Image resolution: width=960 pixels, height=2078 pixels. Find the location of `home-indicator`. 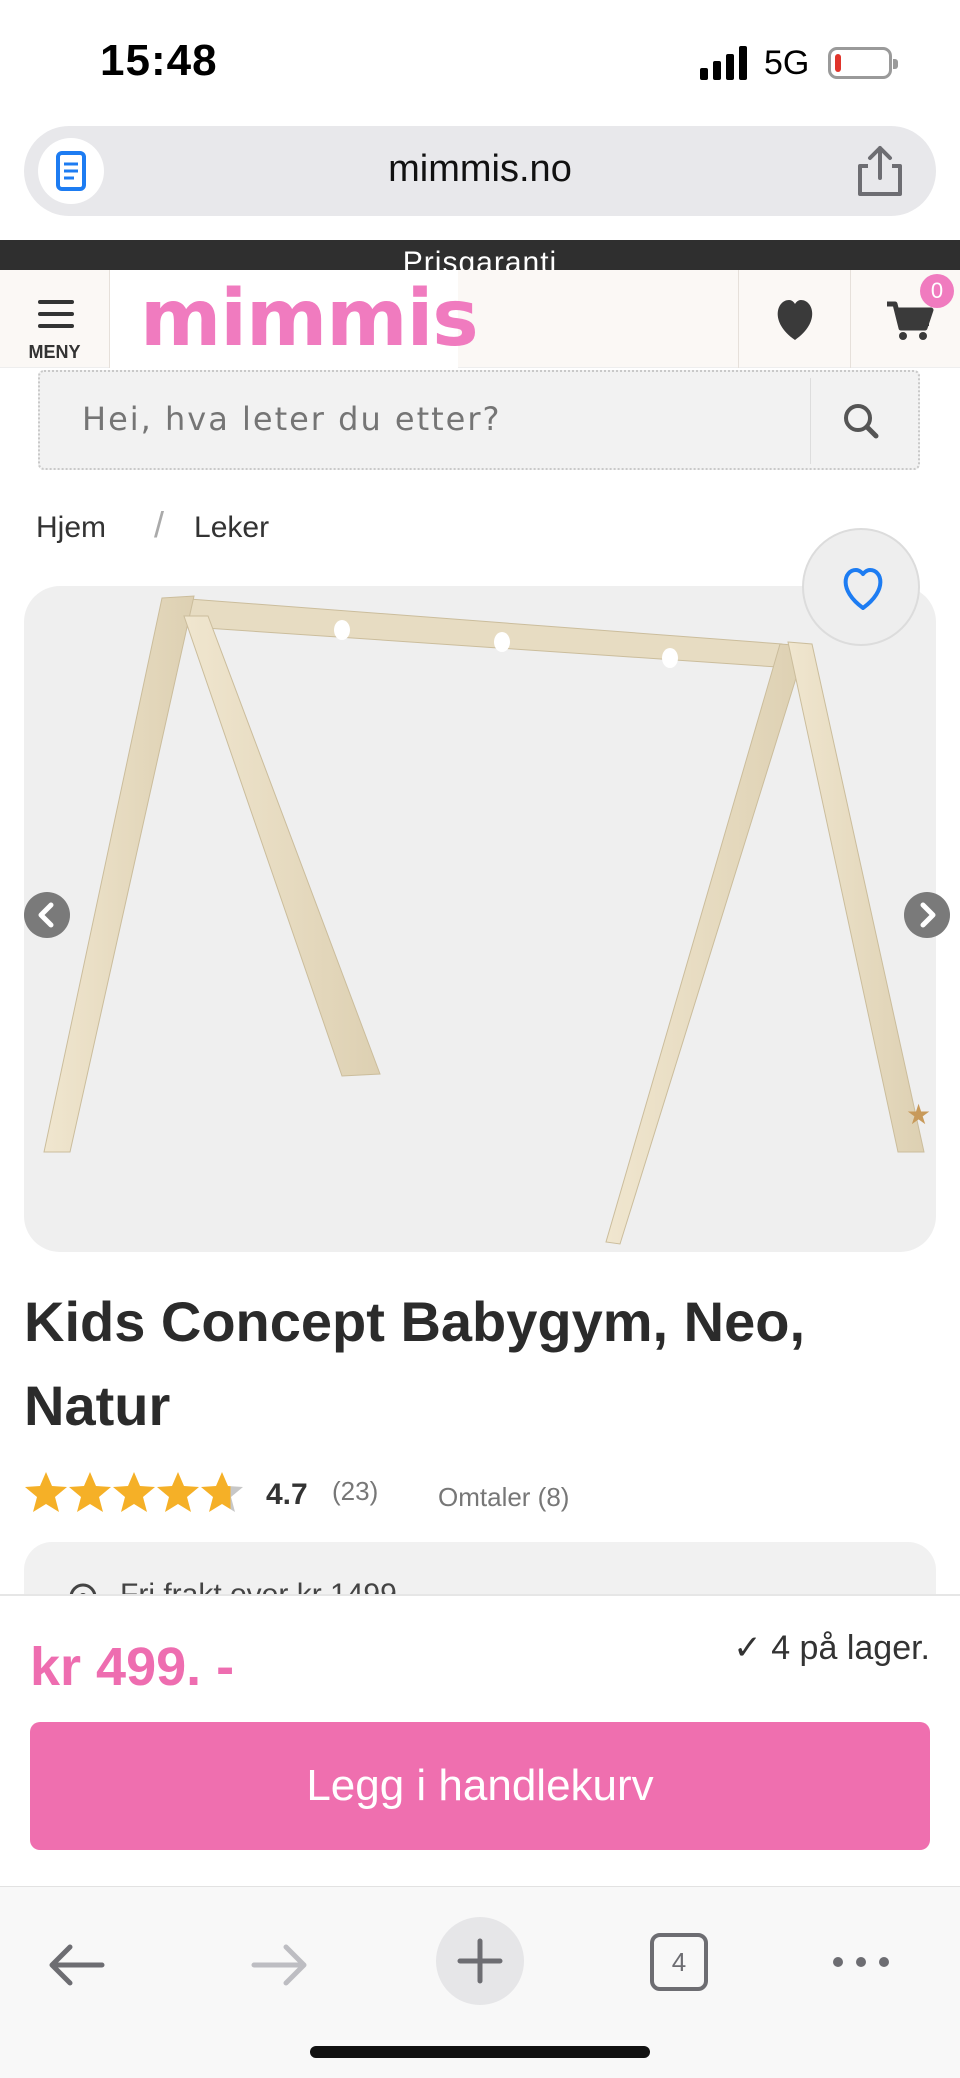

home-indicator is located at coordinates (480, 2052).